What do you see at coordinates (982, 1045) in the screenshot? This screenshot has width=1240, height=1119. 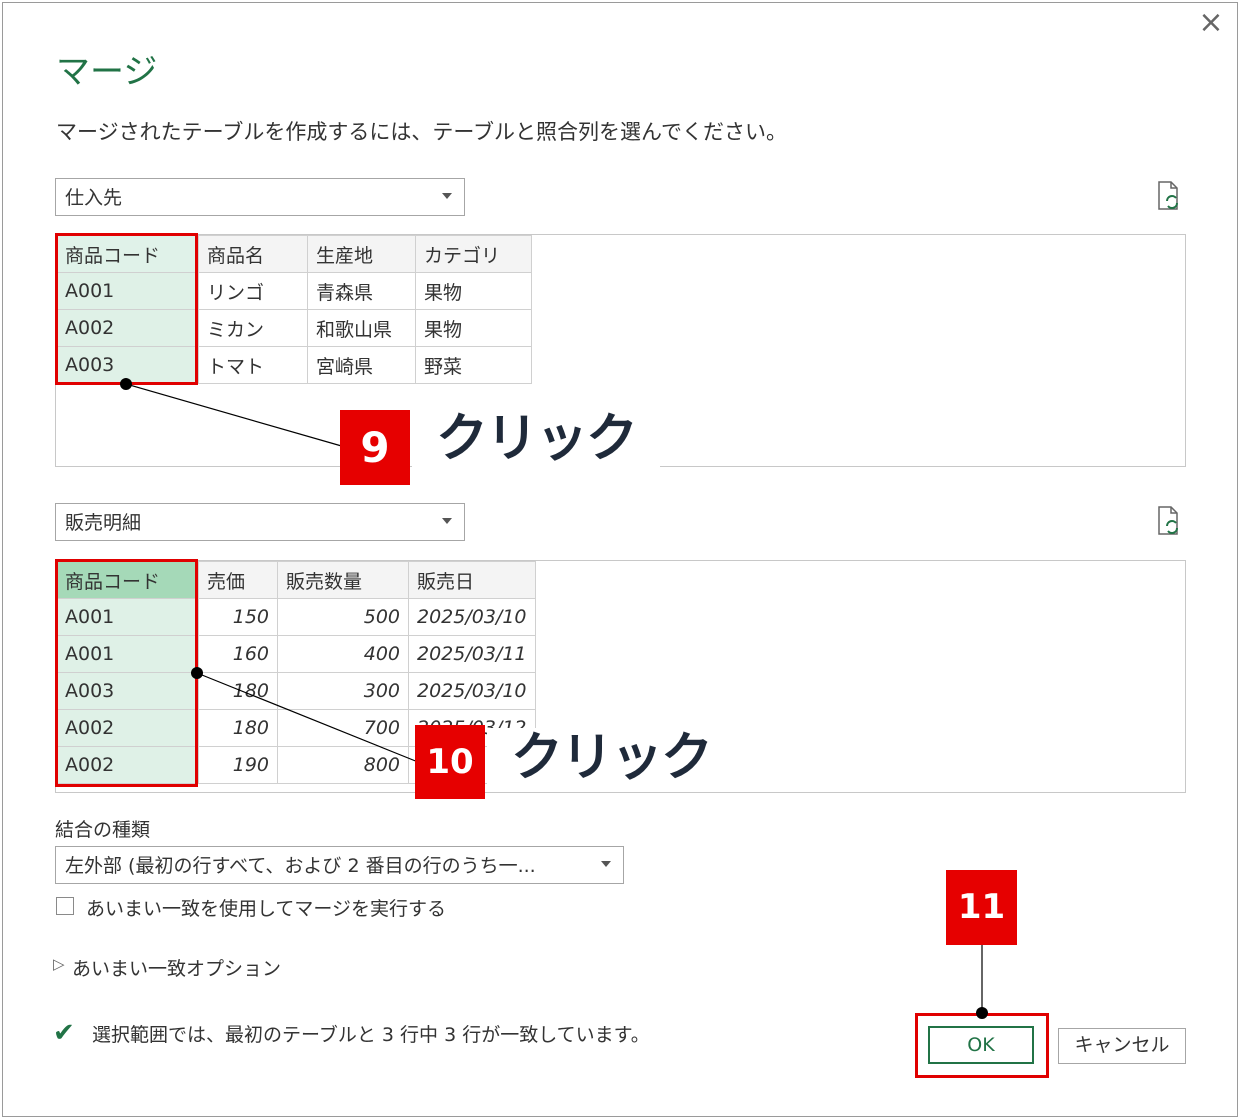 I see `highlight-ok-button` at bounding box center [982, 1045].